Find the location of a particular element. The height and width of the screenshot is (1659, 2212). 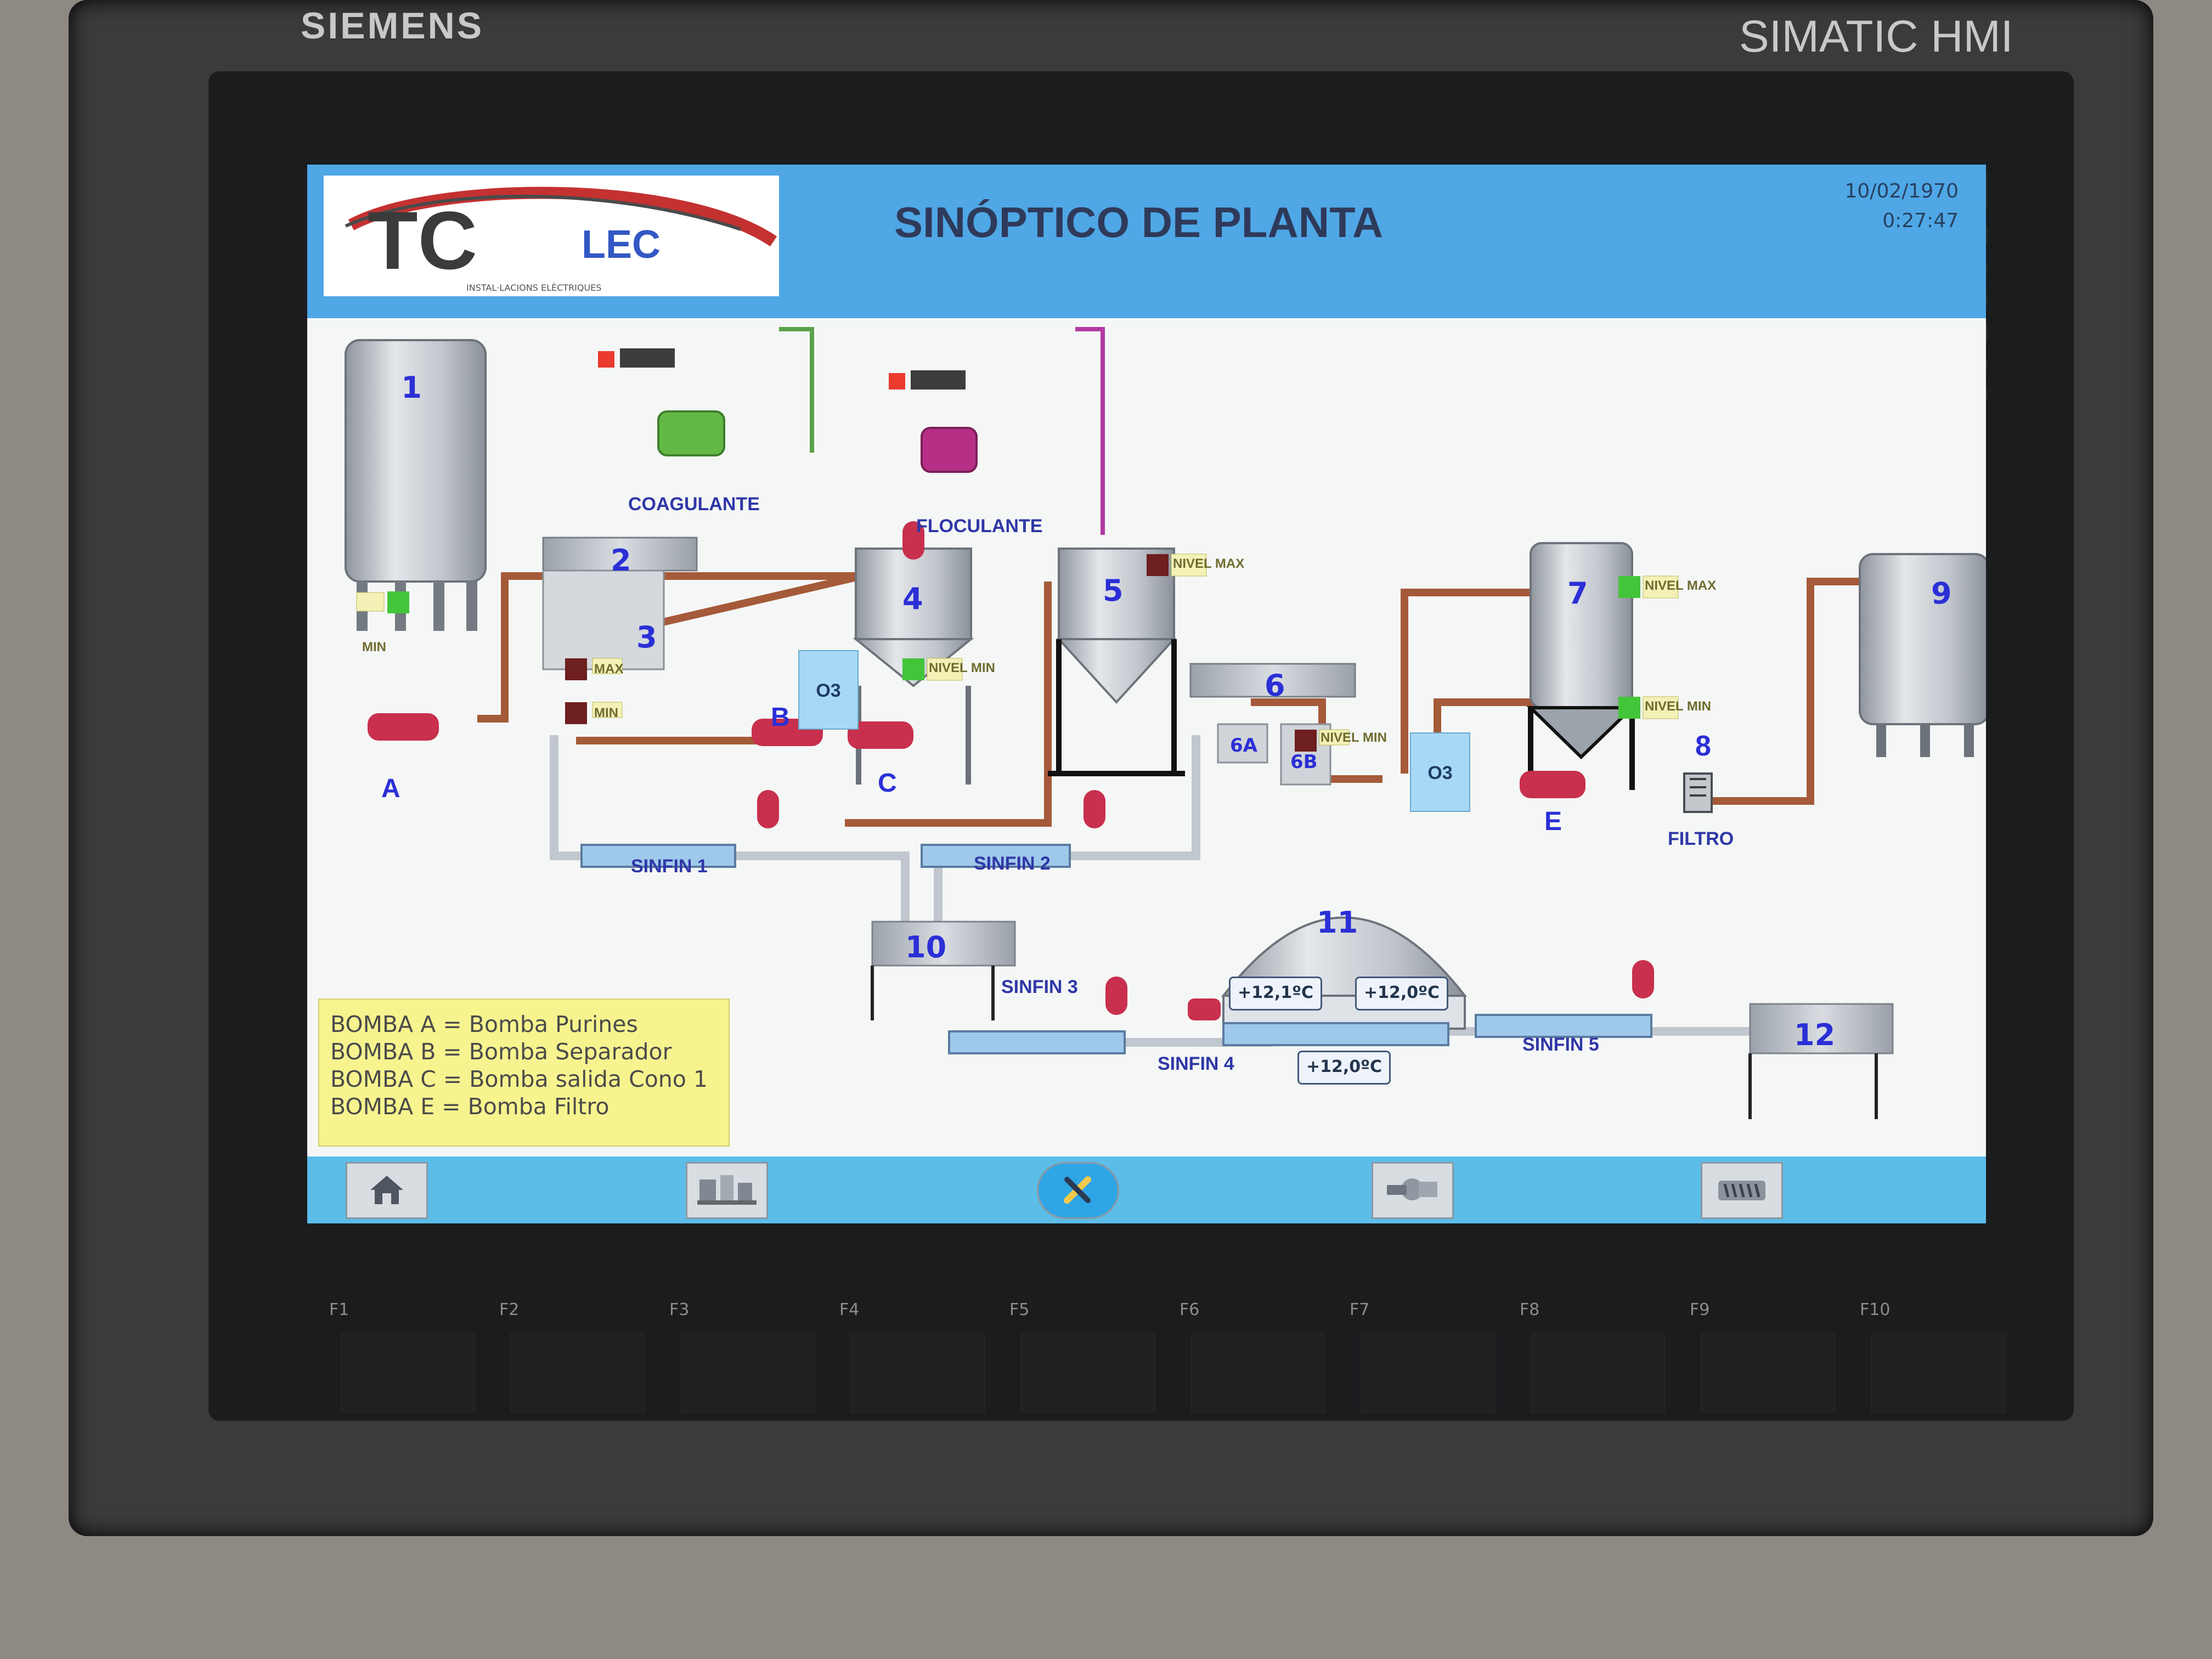

f2-key: F2 is located at coordinates (572, 1358).